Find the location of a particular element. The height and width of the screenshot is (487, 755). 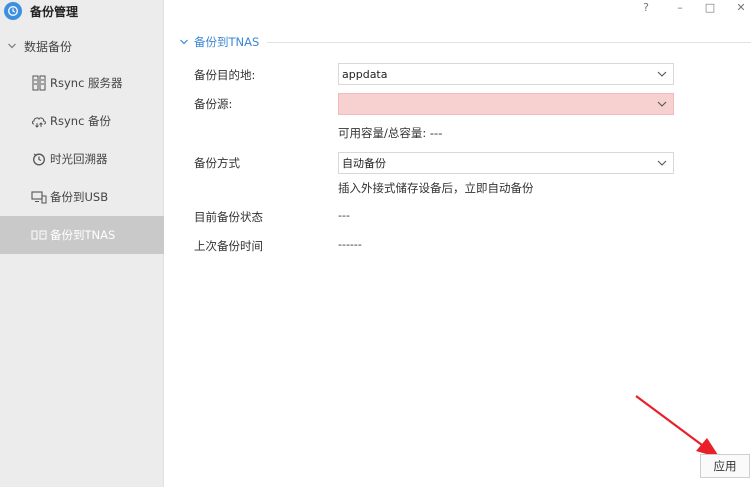

sidebar-item-tnas-backup: 备份到TNAS is located at coordinates (82, 235).